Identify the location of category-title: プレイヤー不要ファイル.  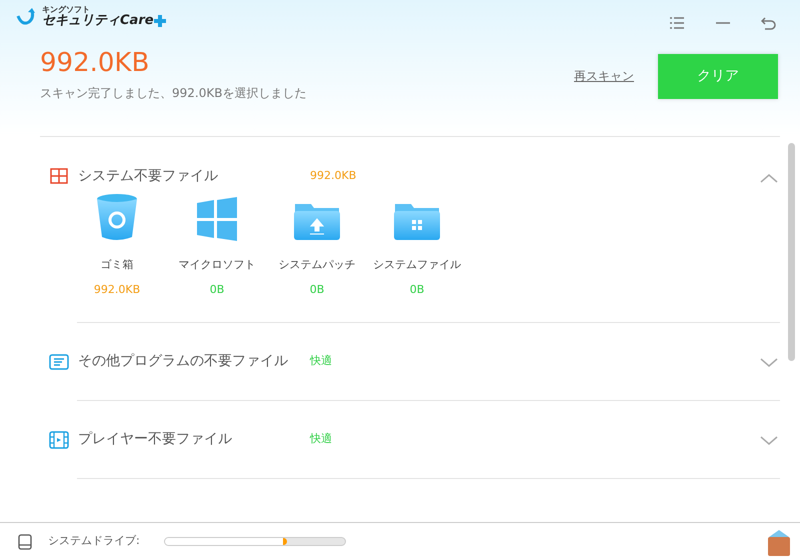
(155, 439).